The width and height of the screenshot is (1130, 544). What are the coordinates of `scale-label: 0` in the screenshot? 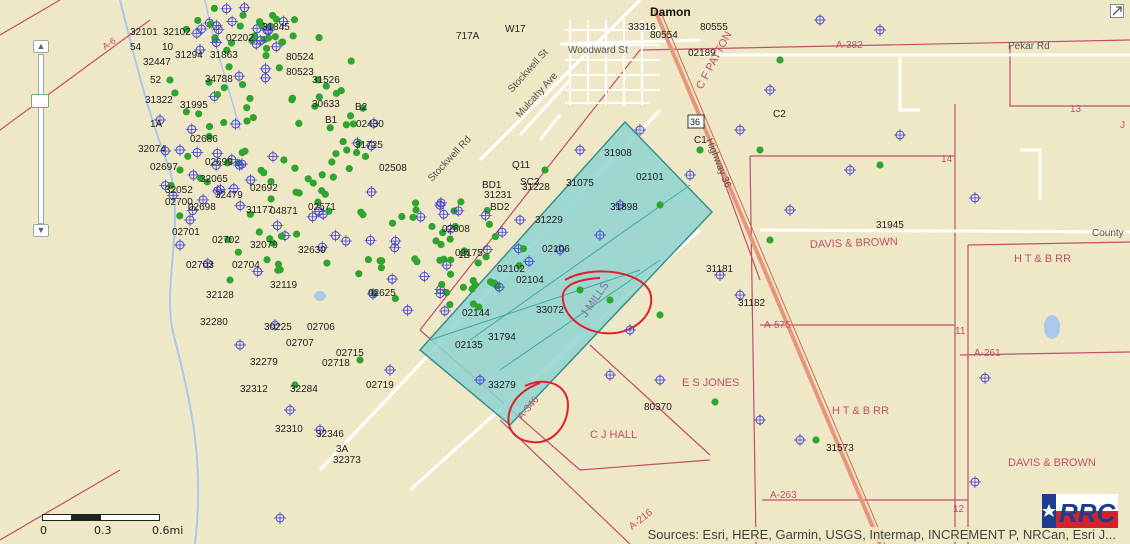 It's located at (43, 530).